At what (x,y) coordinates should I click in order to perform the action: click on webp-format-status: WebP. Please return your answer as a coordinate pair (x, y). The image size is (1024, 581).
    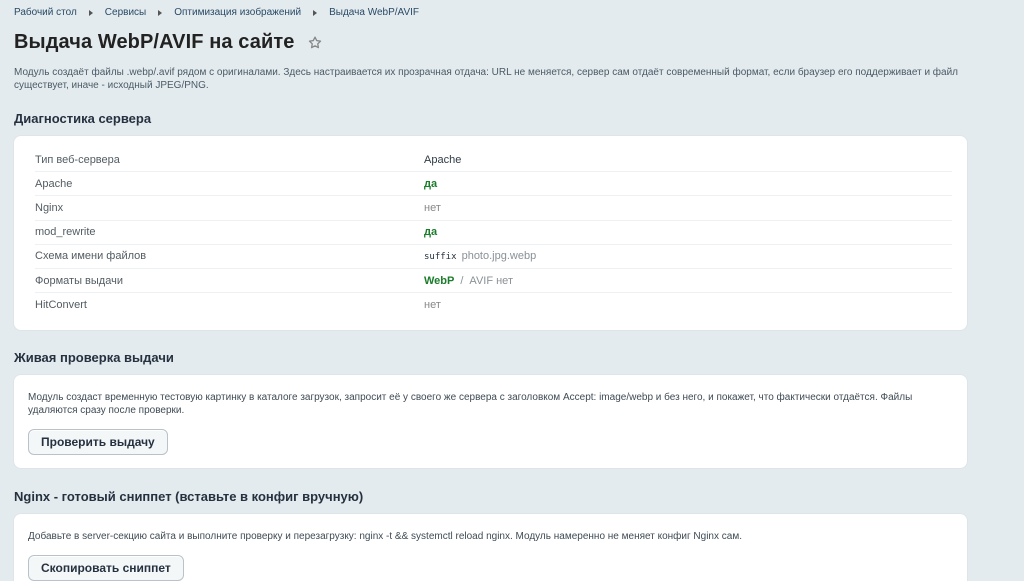
    Looking at the image, I should click on (439, 280).